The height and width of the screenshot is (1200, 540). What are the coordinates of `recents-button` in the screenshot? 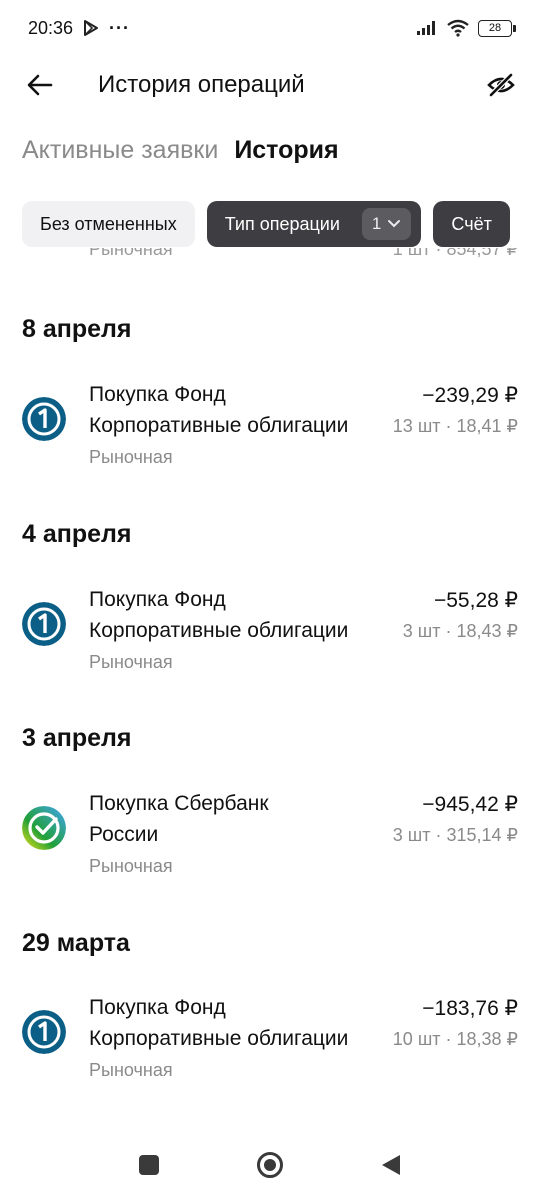 It's located at (149, 1165).